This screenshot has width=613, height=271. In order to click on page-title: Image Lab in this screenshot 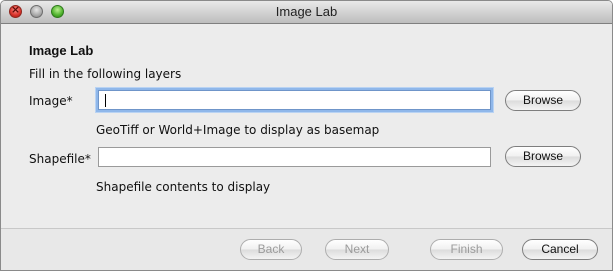, I will do `click(61, 50)`.